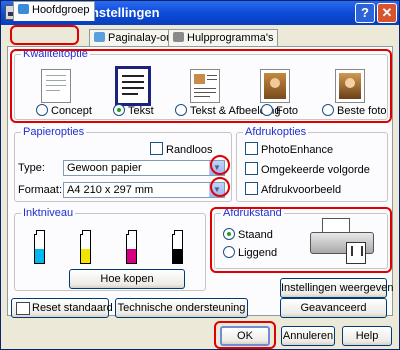  What do you see at coordinates (315, 170) in the screenshot?
I see `checkbox-label: Omgekeerde volgorde` at bounding box center [315, 170].